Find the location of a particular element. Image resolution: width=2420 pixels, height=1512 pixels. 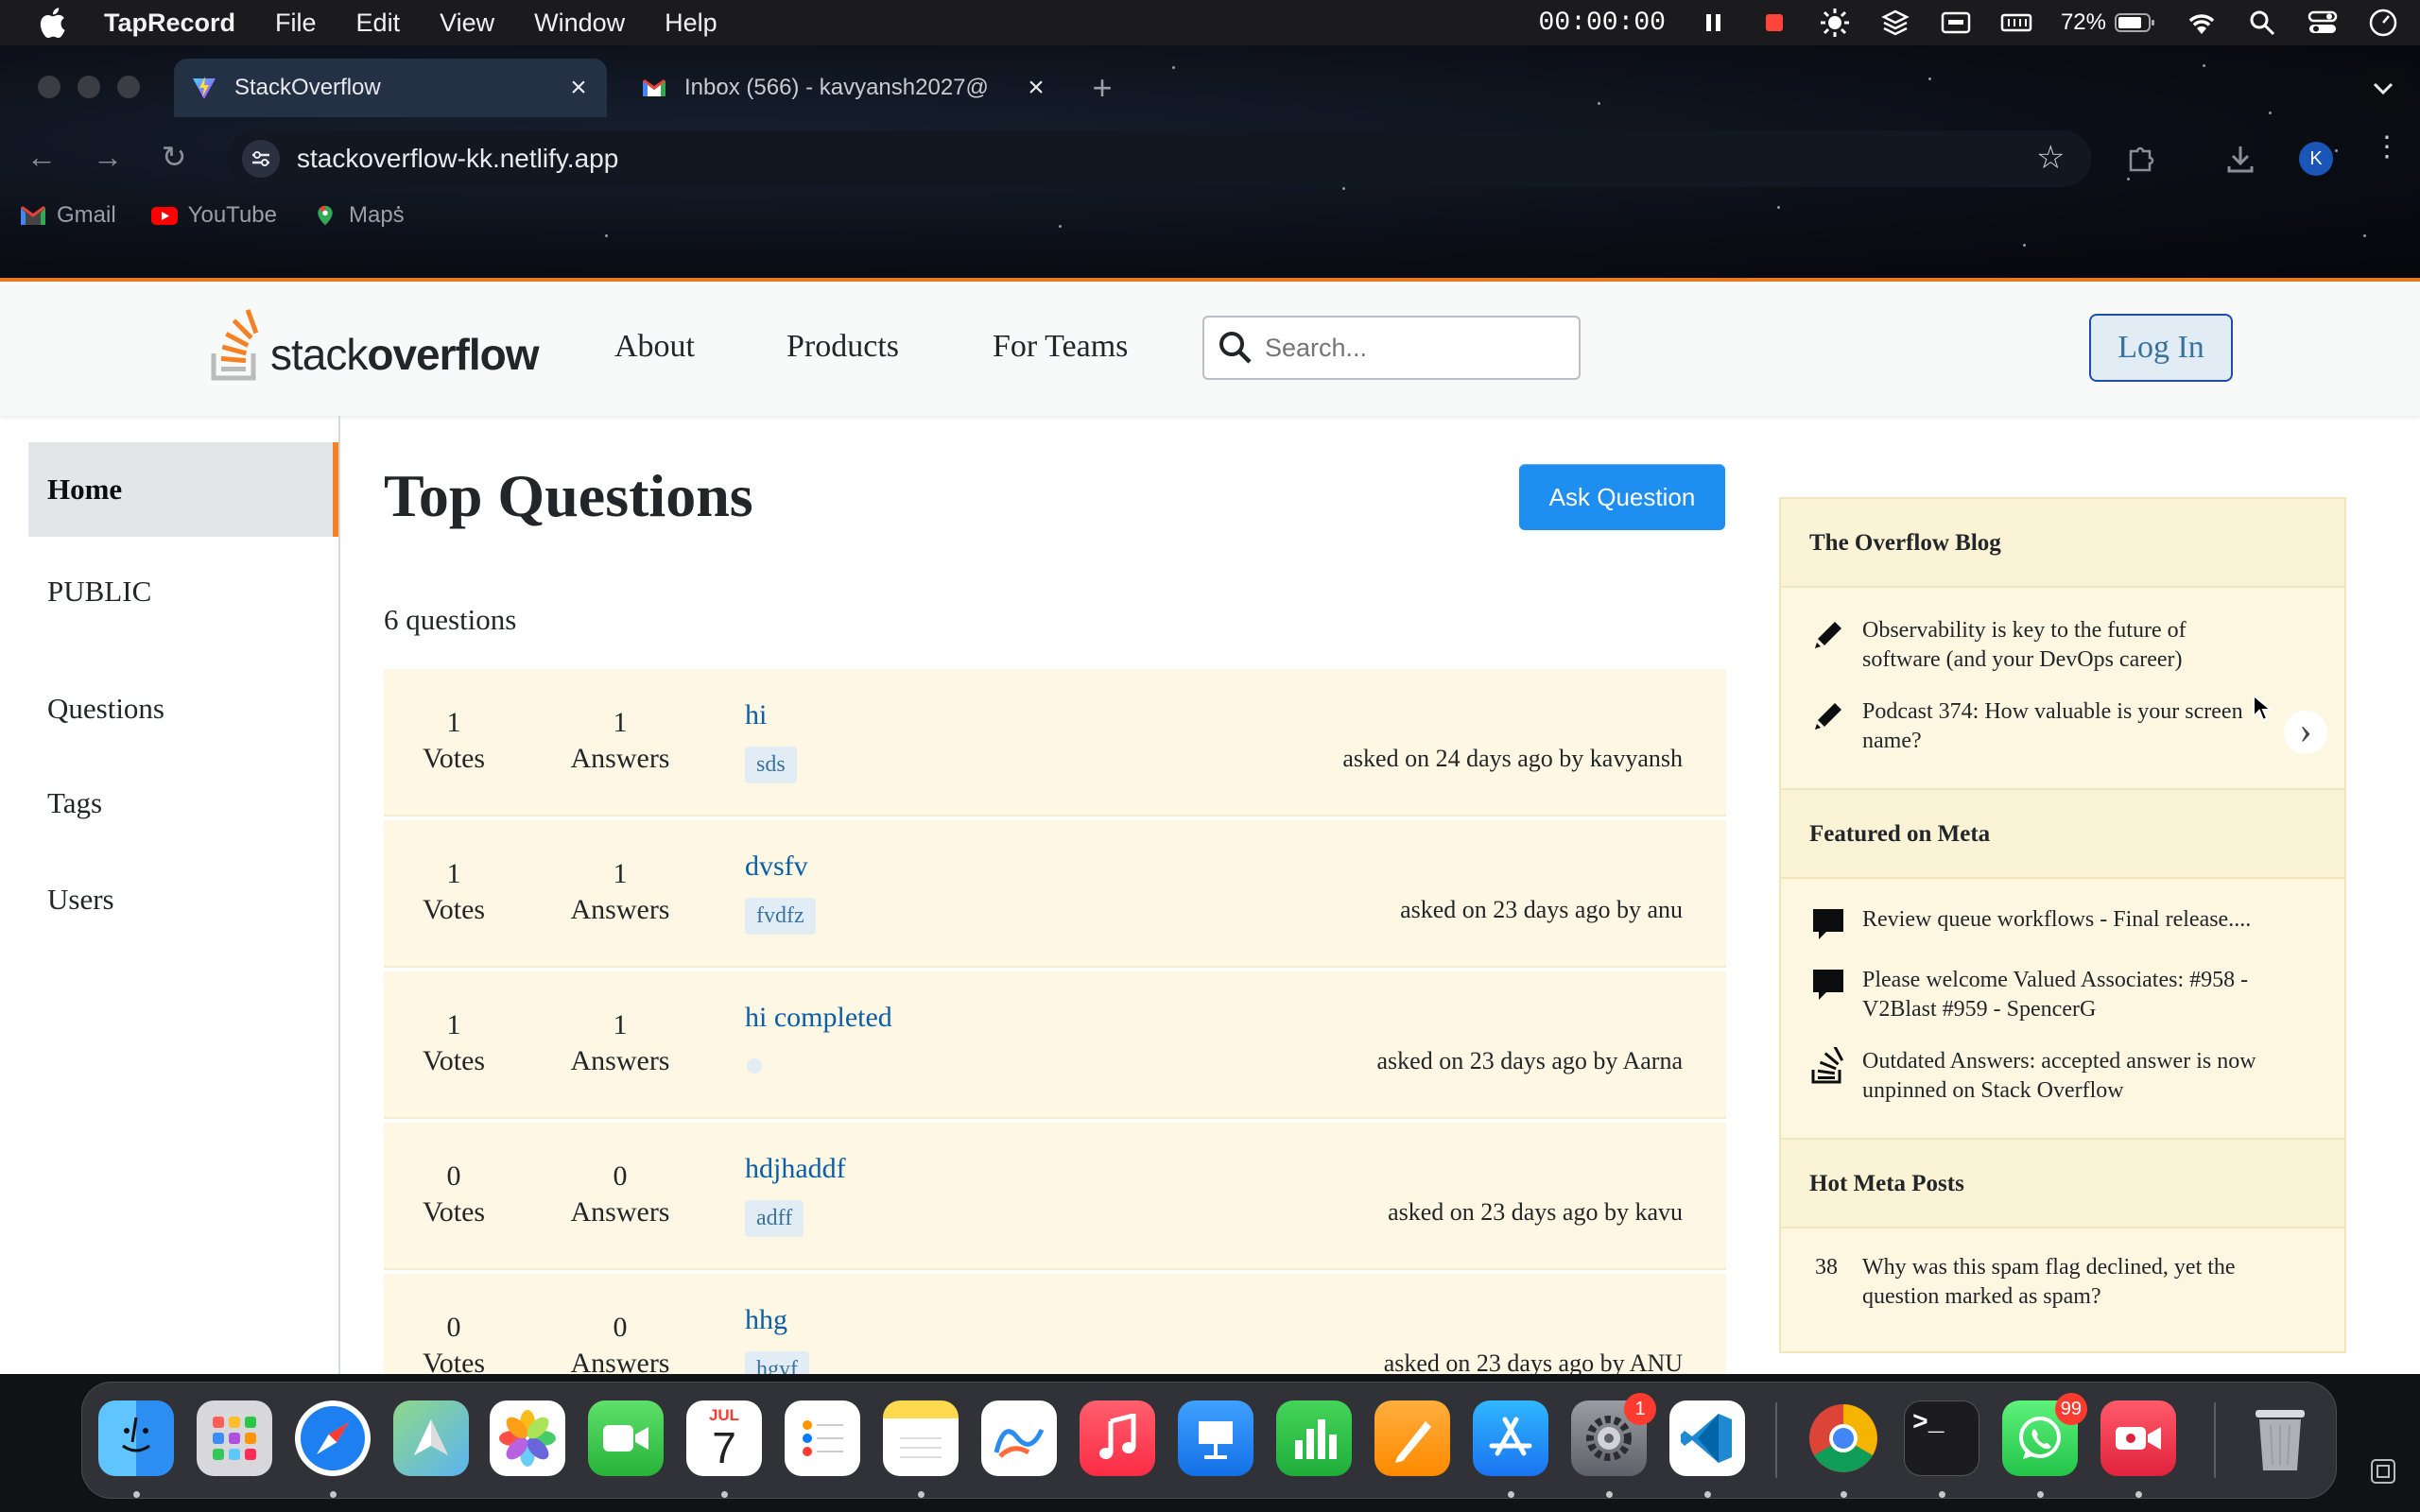

dock-app-store is located at coordinates (1510, 1438).